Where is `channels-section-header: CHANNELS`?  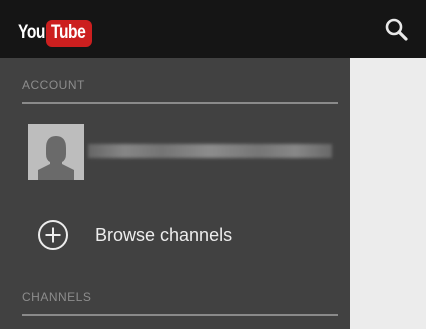
channels-section-header: CHANNELS is located at coordinates (57, 297).